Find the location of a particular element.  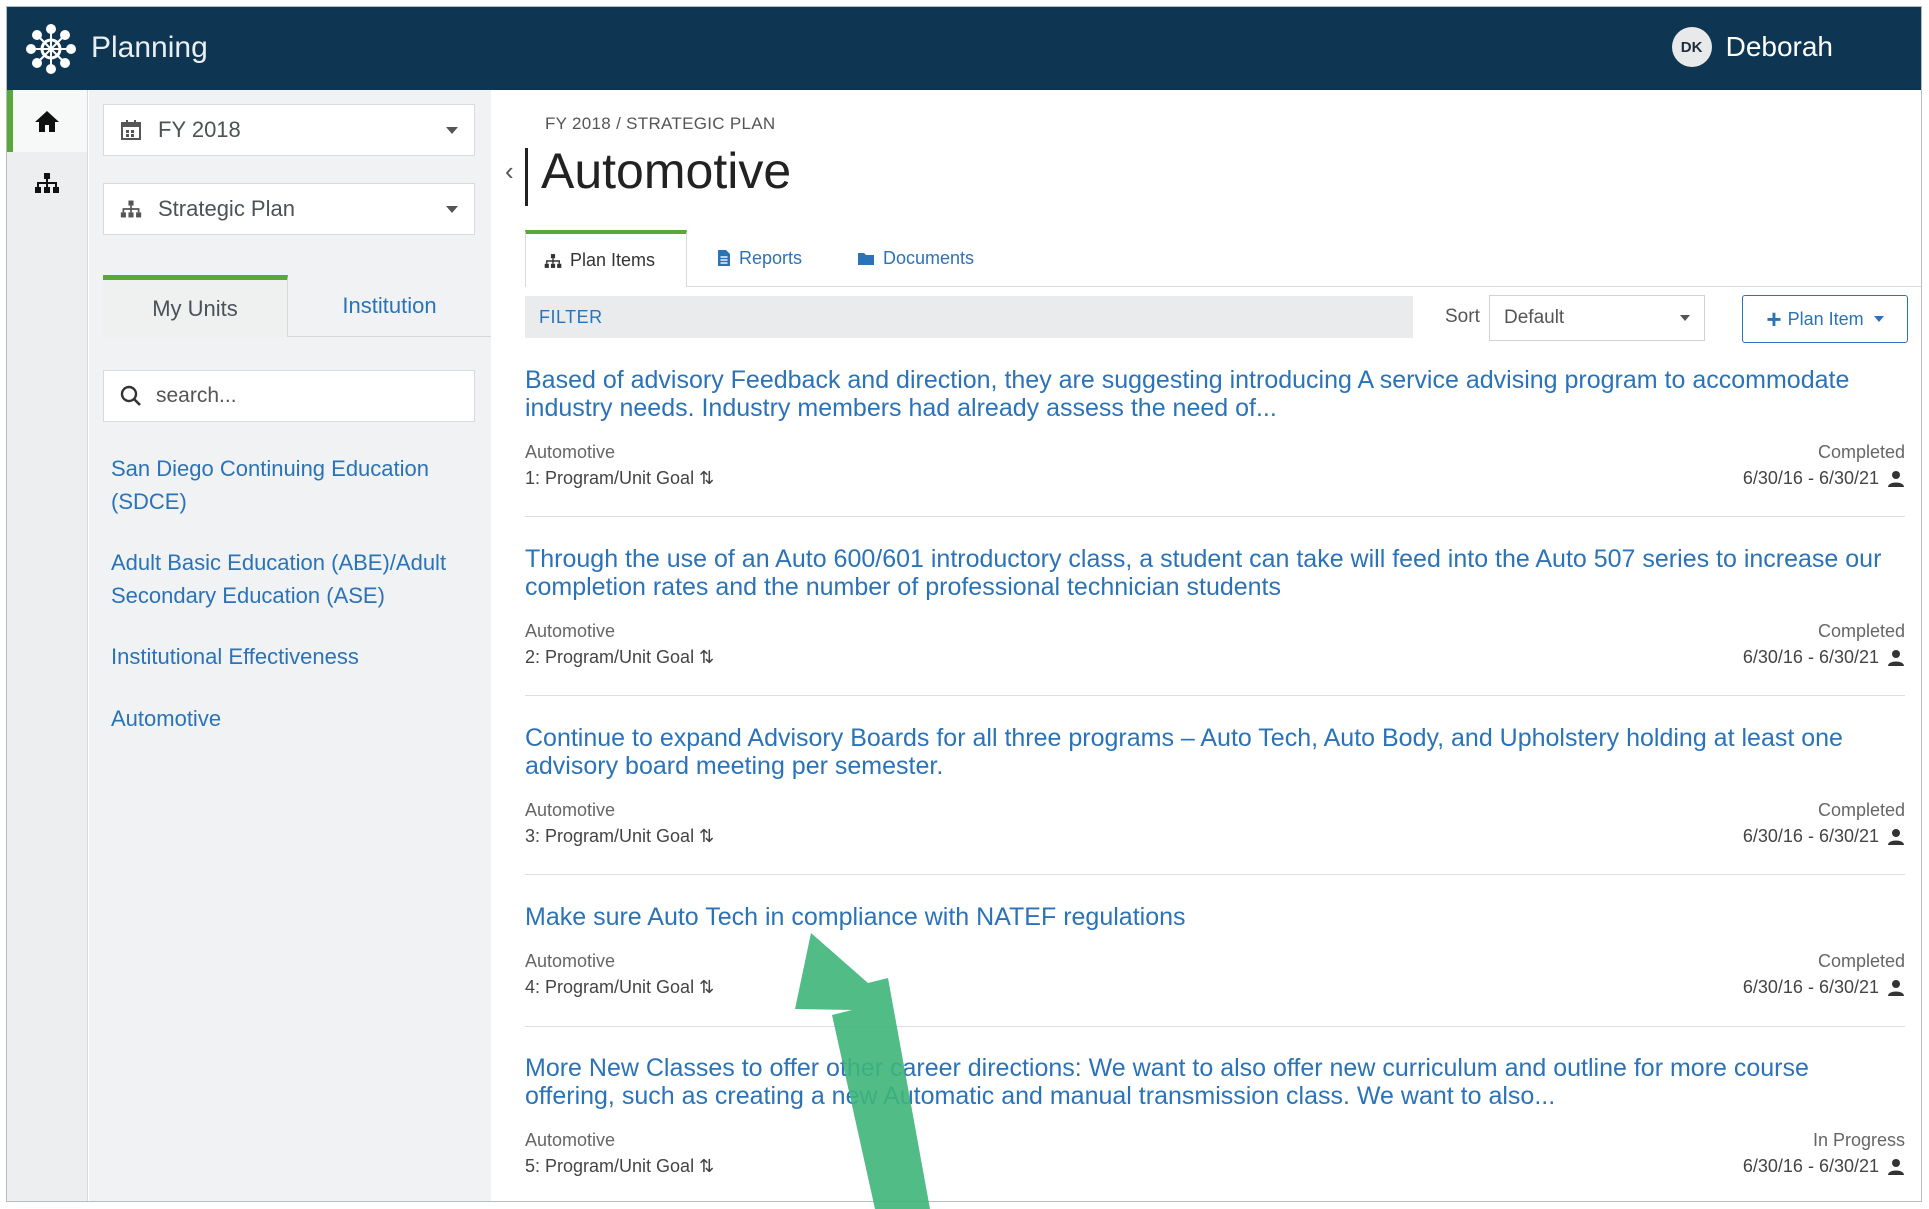

search-input is located at coordinates (306, 396).